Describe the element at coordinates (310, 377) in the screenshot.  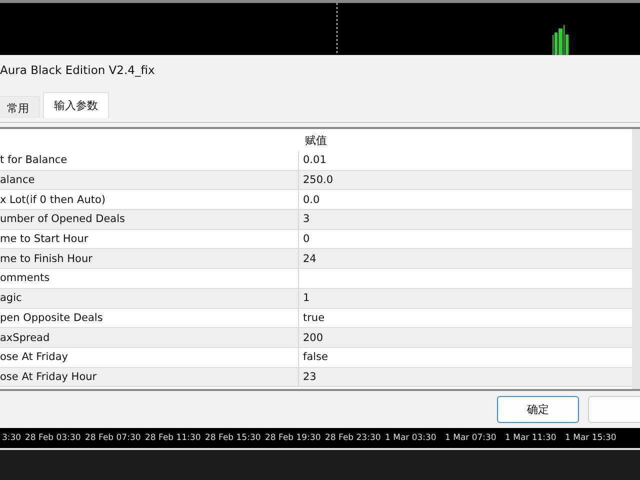
I see `table-cell-text: 23` at that location.